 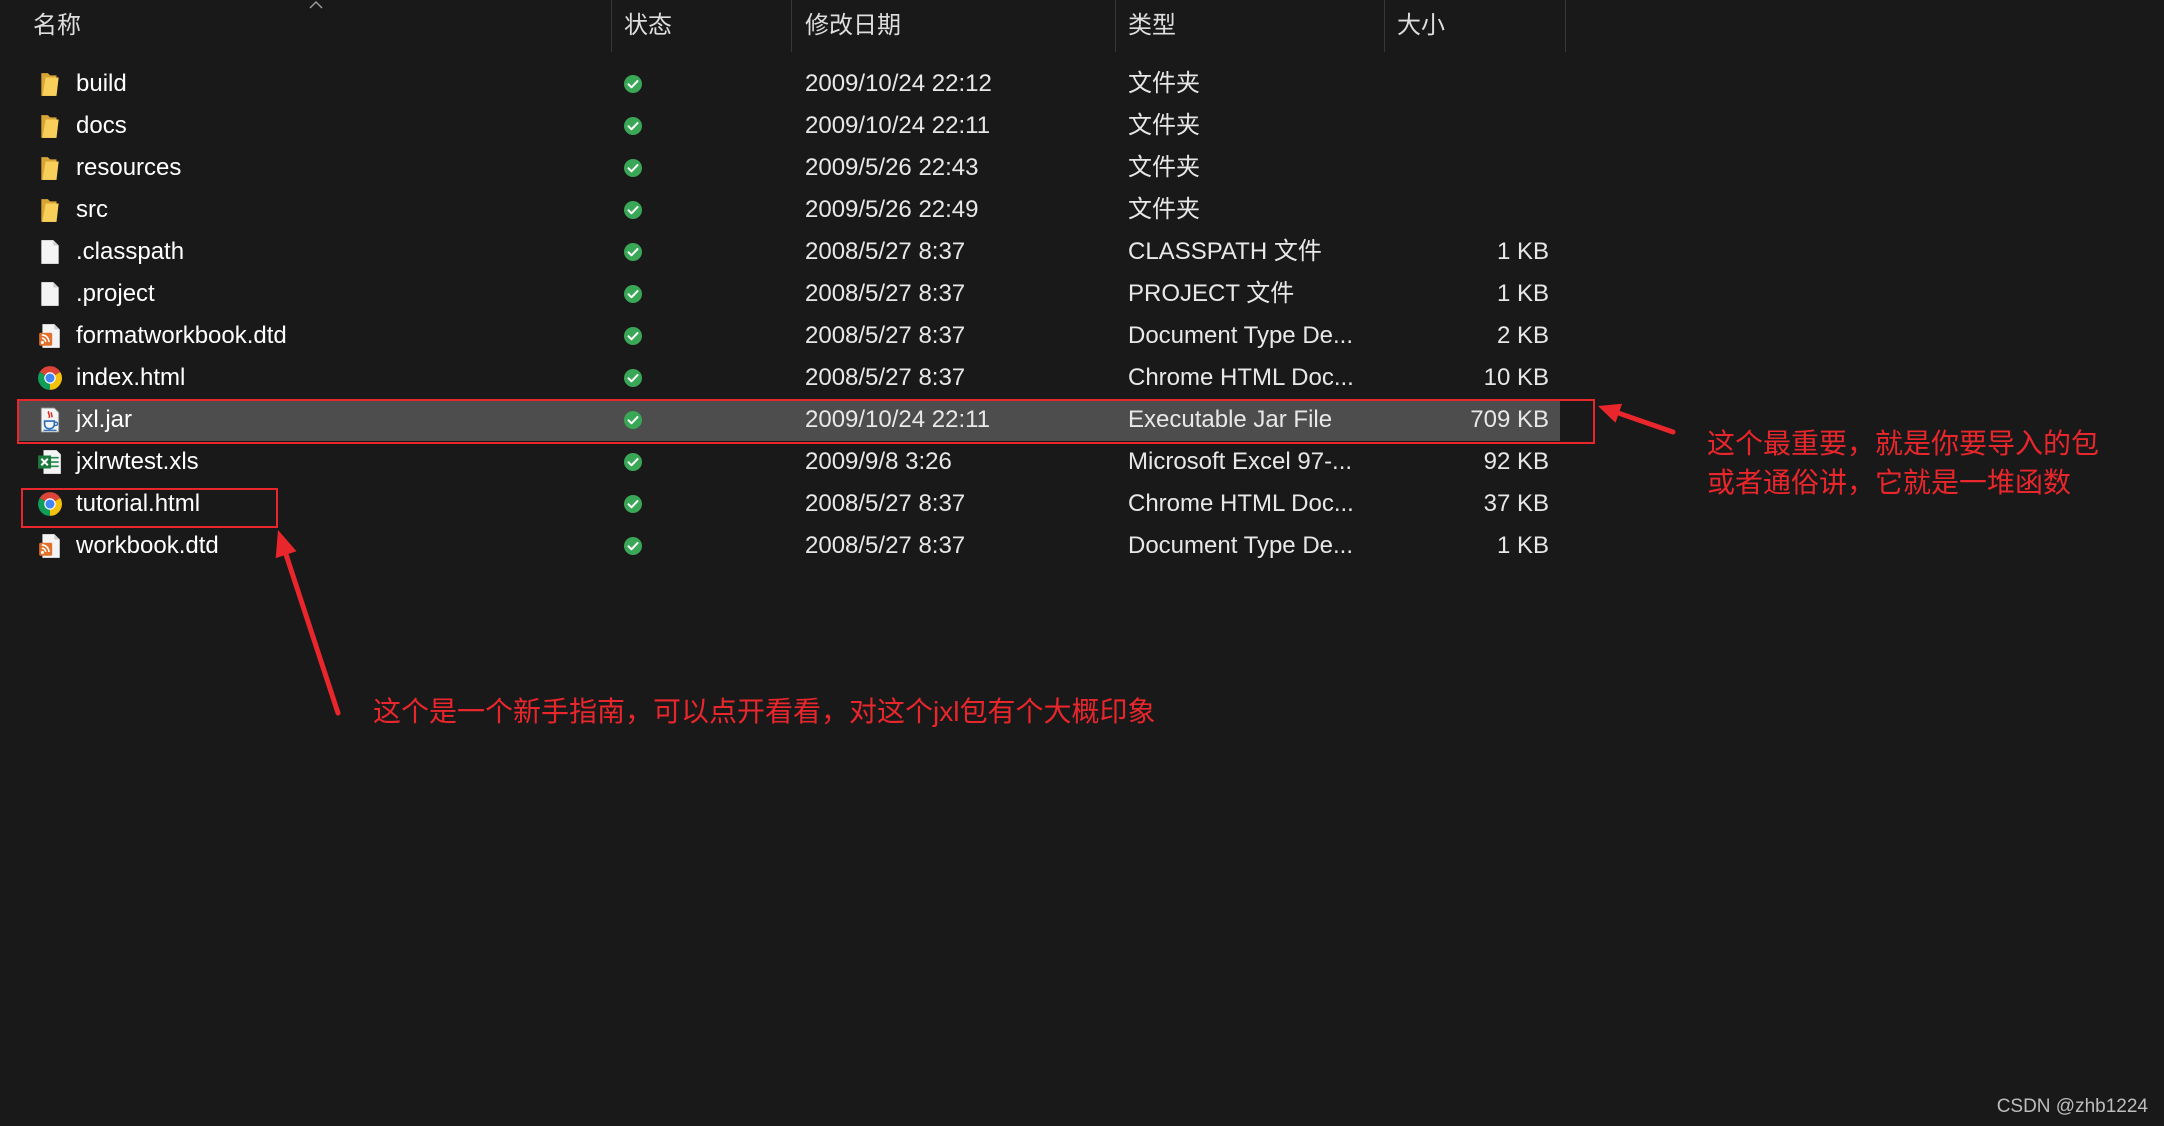 I want to click on jar-highlight-box, so click(x=806, y=421).